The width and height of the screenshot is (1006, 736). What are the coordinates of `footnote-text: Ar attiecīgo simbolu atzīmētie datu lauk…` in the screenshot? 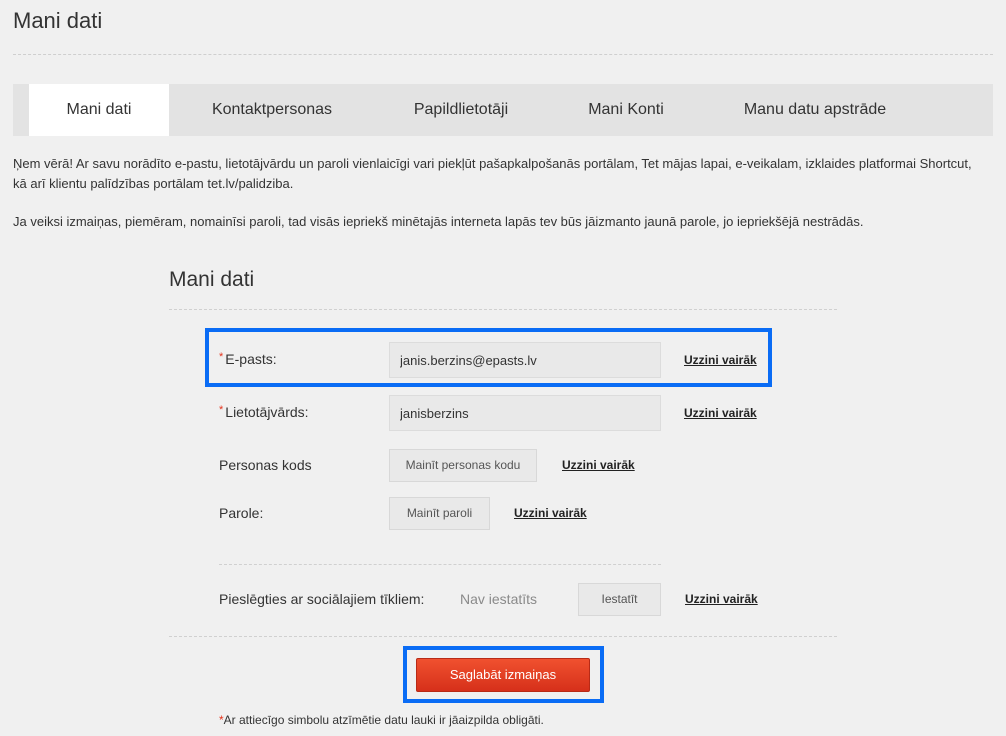 It's located at (383, 720).